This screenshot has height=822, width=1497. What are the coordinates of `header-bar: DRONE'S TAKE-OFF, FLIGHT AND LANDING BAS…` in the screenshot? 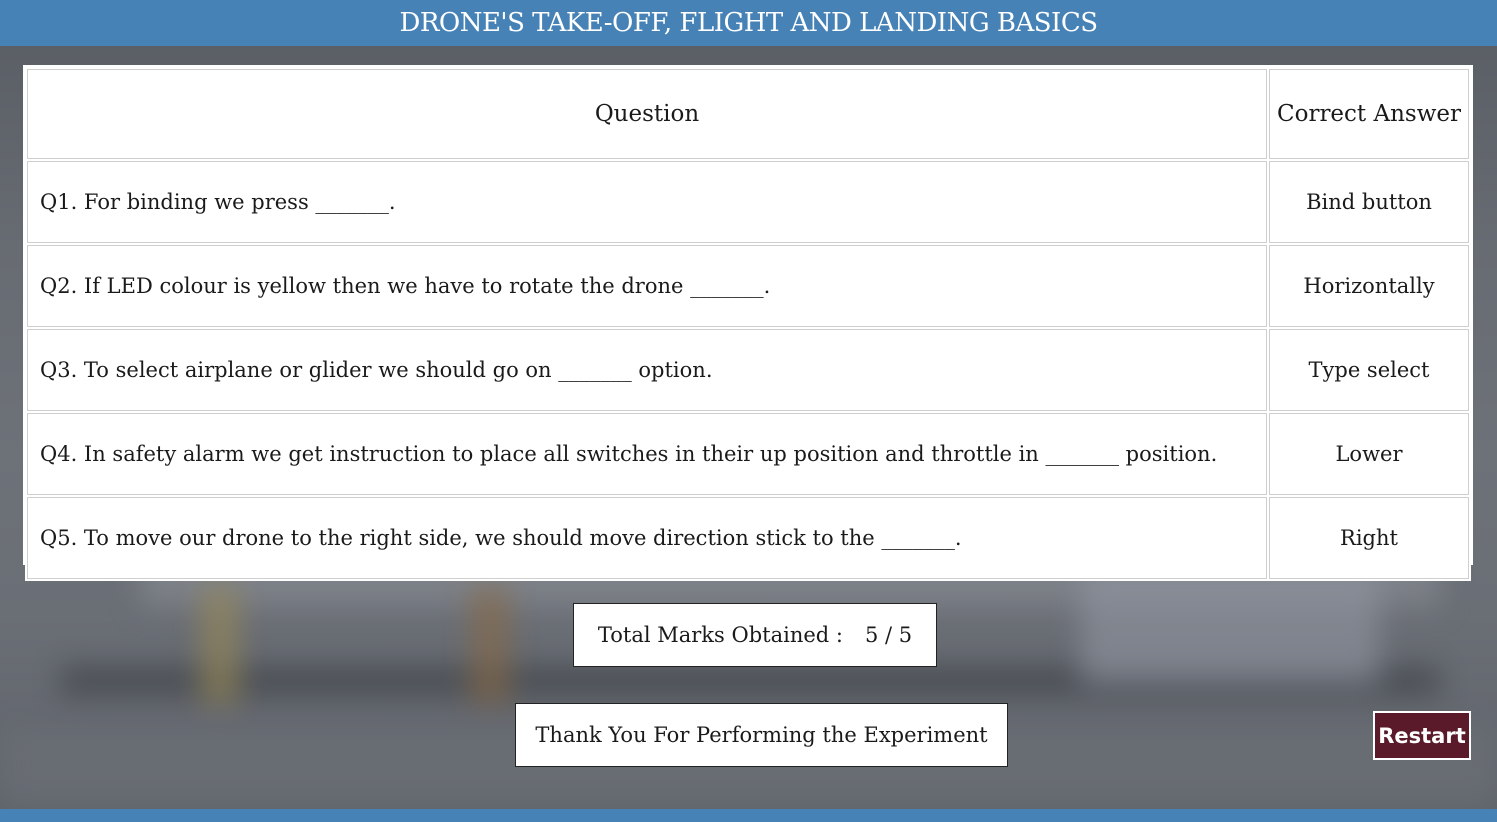 It's located at (748, 23).